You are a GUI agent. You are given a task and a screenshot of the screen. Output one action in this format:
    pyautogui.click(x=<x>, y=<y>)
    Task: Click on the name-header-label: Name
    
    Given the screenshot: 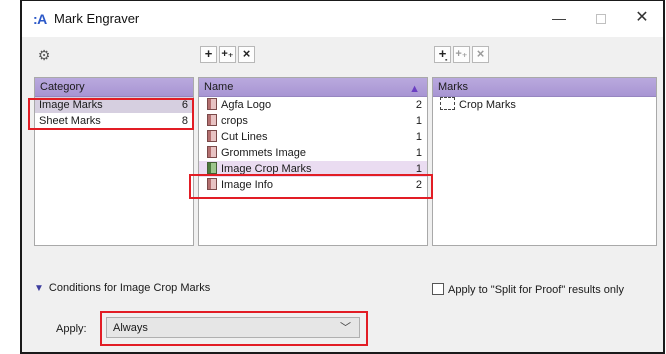 What is the action you would take?
    pyautogui.click(x=219, y=87)
    